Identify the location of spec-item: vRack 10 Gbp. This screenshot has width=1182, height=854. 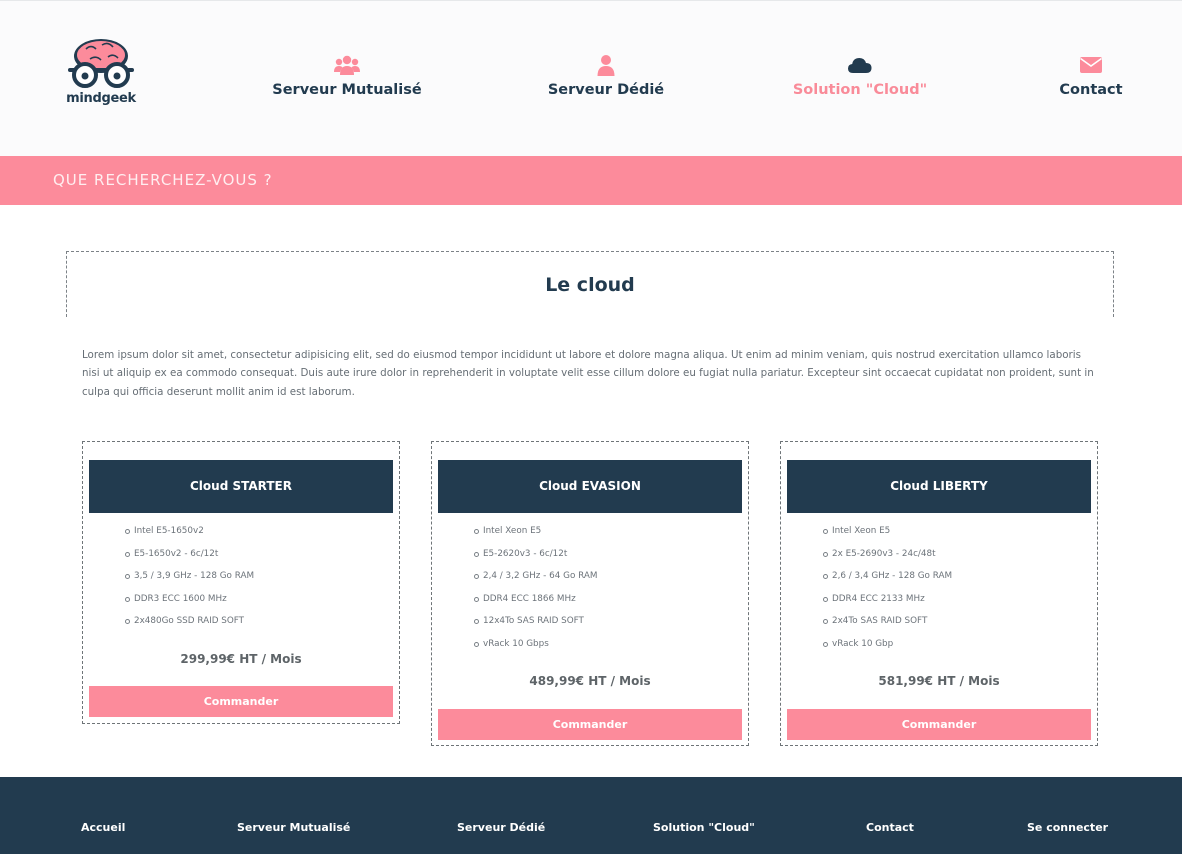
(887, 646).